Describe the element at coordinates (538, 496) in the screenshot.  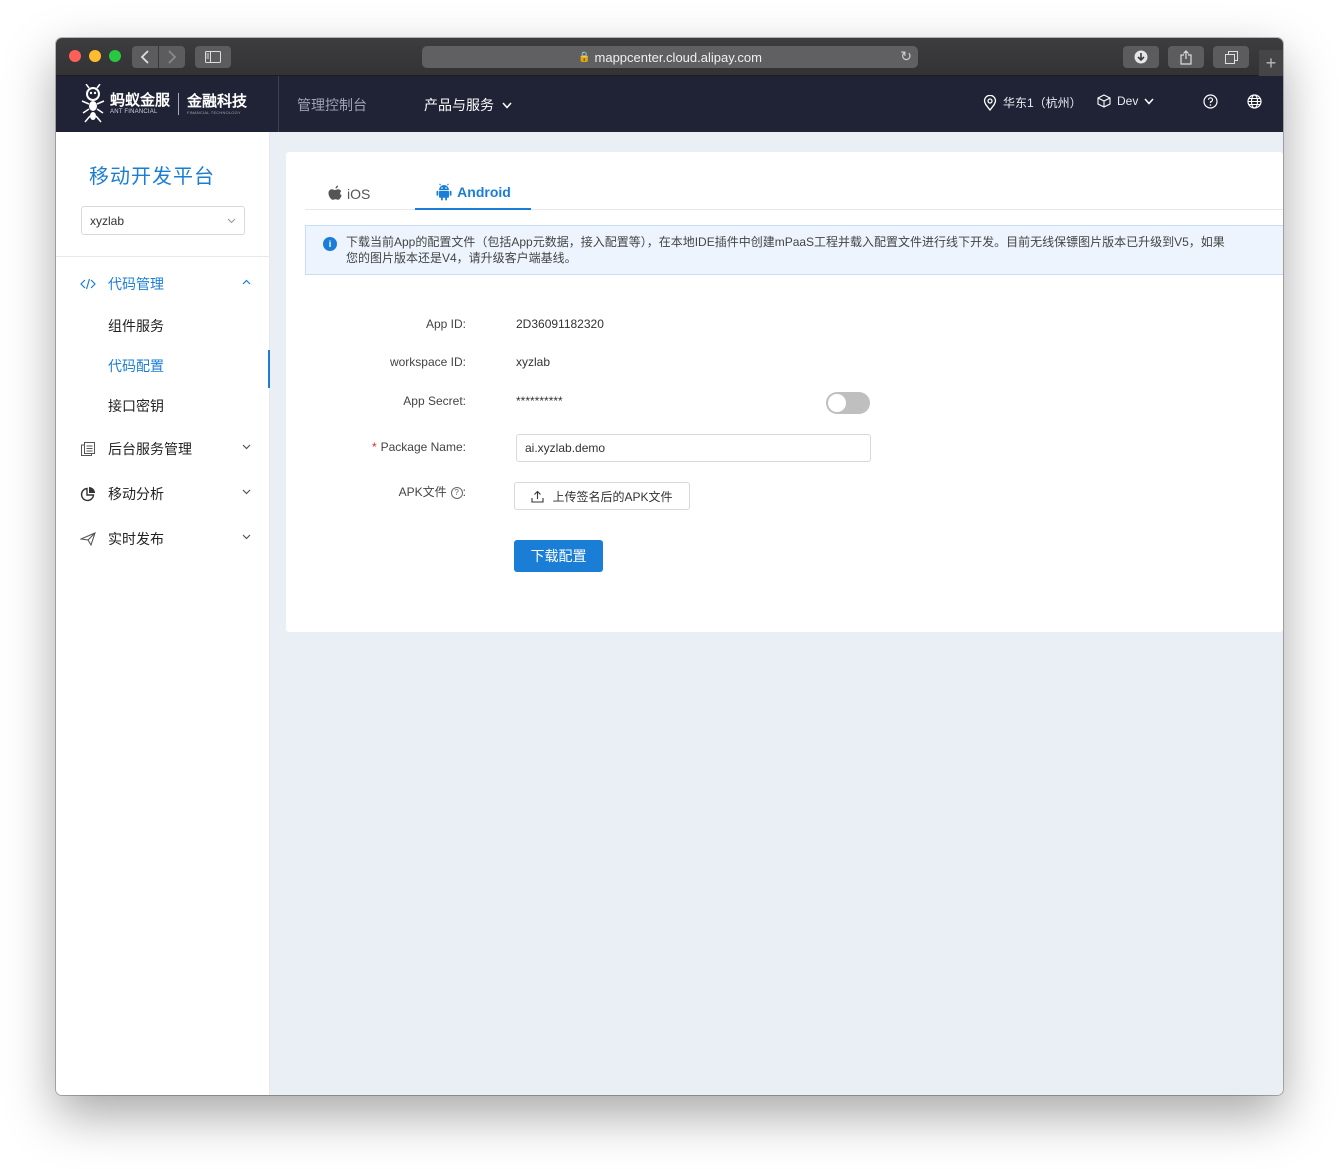
I see `upload-icon` at that location.